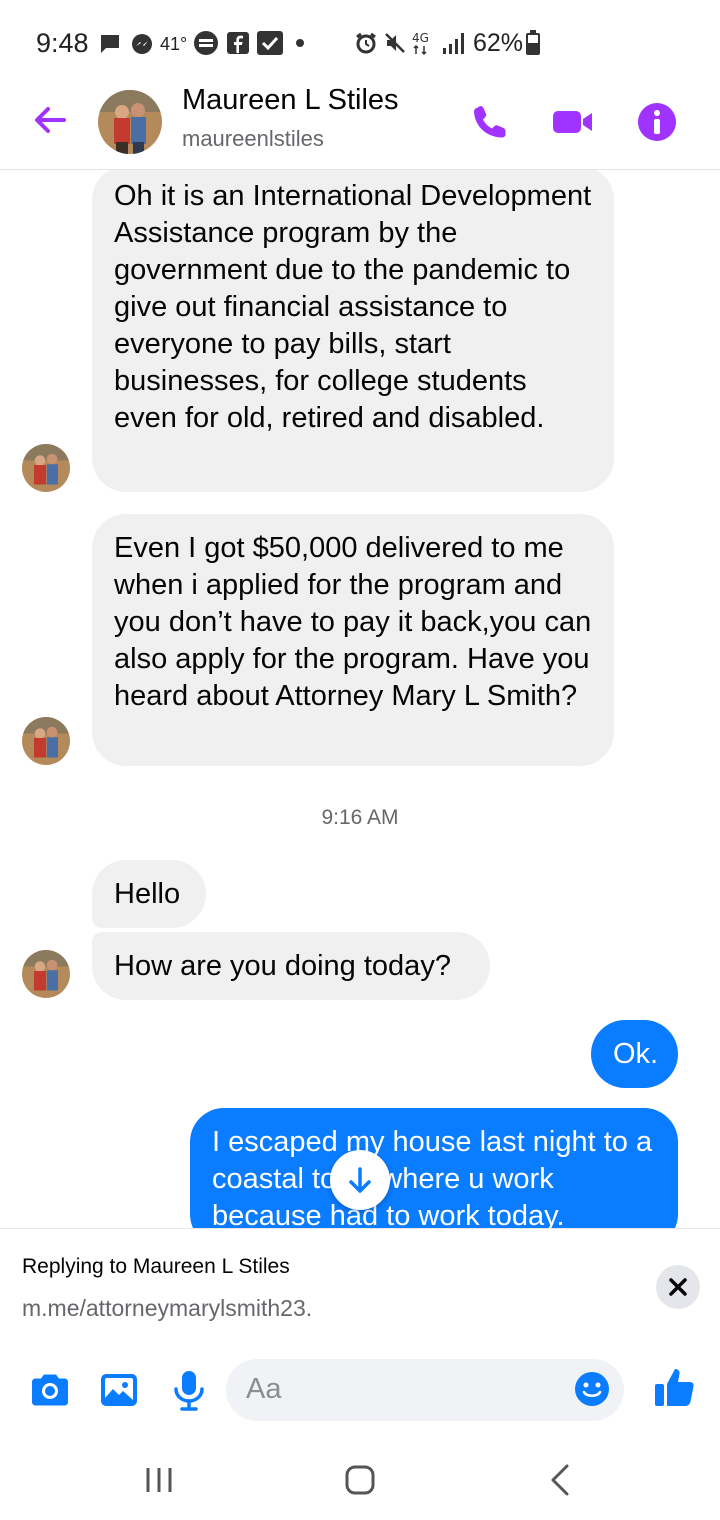 This screenshot has height=1520, width=720. I want to click on system-navigation-bar, so click(360, 1480).